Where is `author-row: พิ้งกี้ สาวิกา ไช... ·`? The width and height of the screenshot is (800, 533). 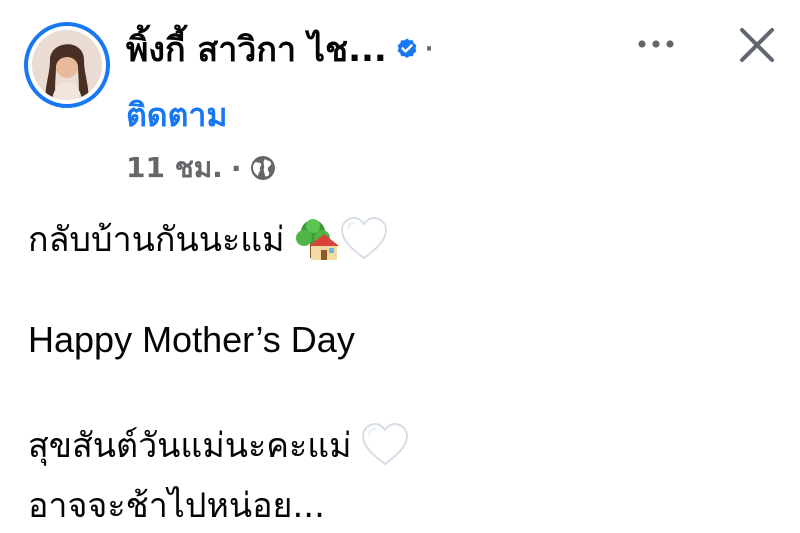
author-row: พิ้งกี้ สาวิกา ไช... · is located at coordinates (279, 49).